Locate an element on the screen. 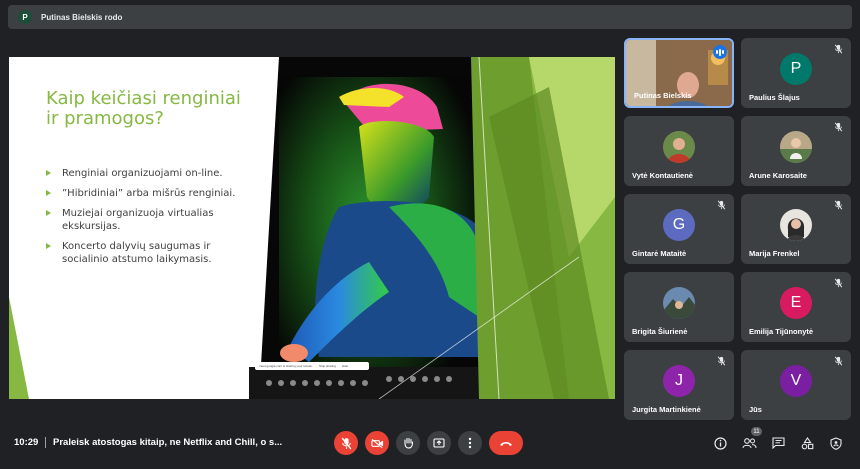  present-button is located at coordinates (439, 443).